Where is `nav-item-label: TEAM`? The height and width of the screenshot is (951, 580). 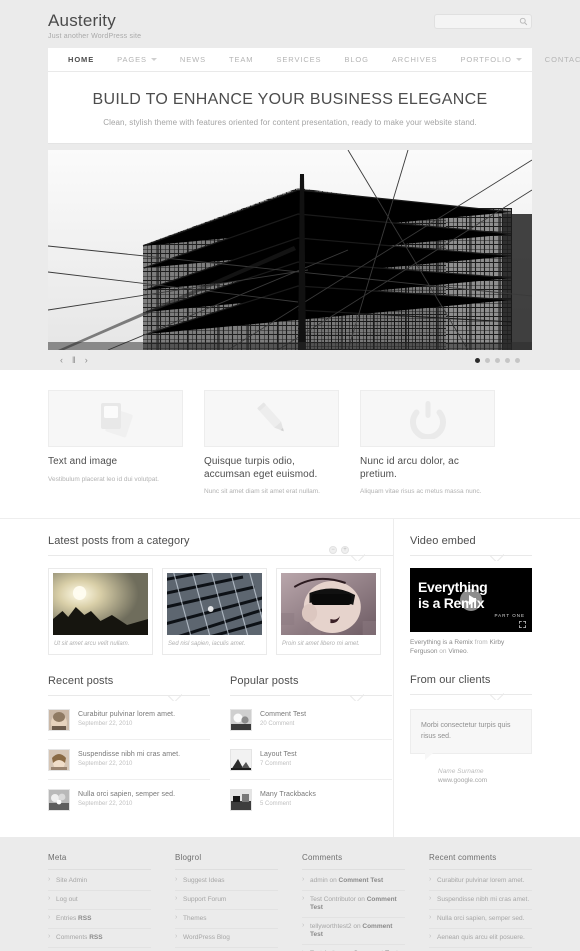
nav-item-label: TEAM is located at coordinates (241, 59).